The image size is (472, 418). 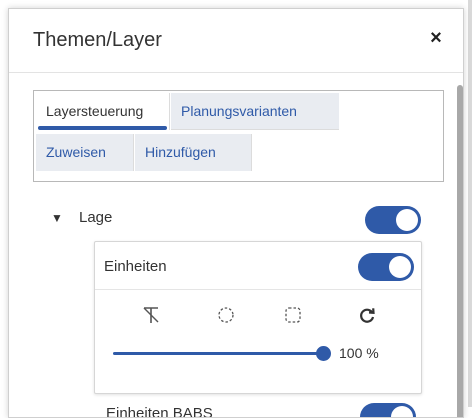 I want to click on opacity-slider-row: 100 %, so click(x=258, y=354).